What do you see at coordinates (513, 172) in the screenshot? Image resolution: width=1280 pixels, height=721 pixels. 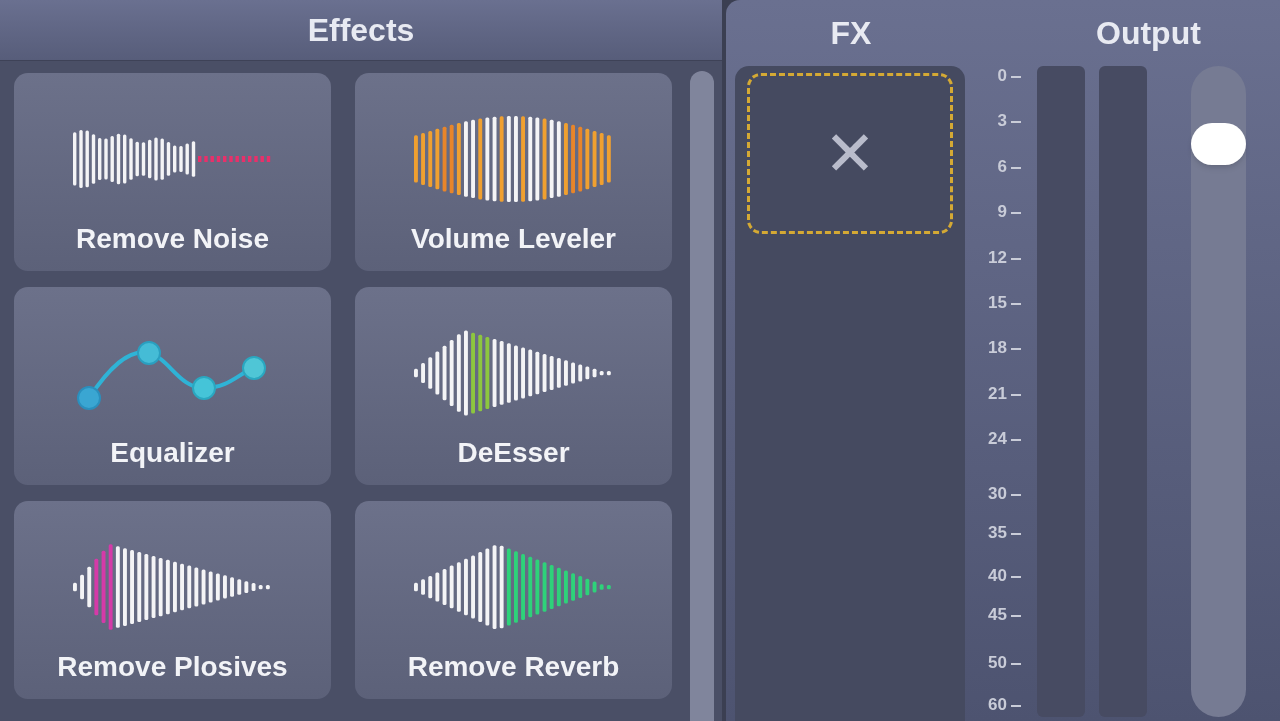 I see `effect-card: Volume Leveler` at bounding box center [513, 172].